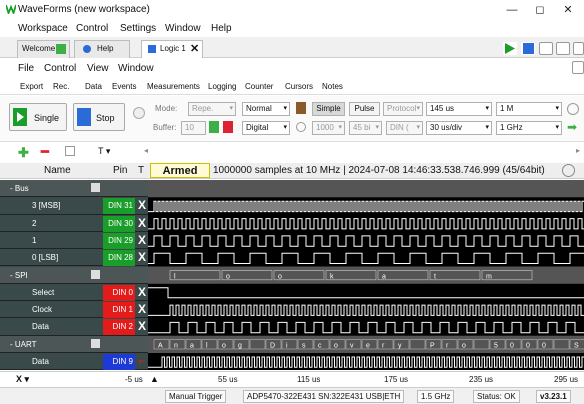 This screenshot has height=404, width=584. I want to click on menu-data: Data, so click(93, 86).